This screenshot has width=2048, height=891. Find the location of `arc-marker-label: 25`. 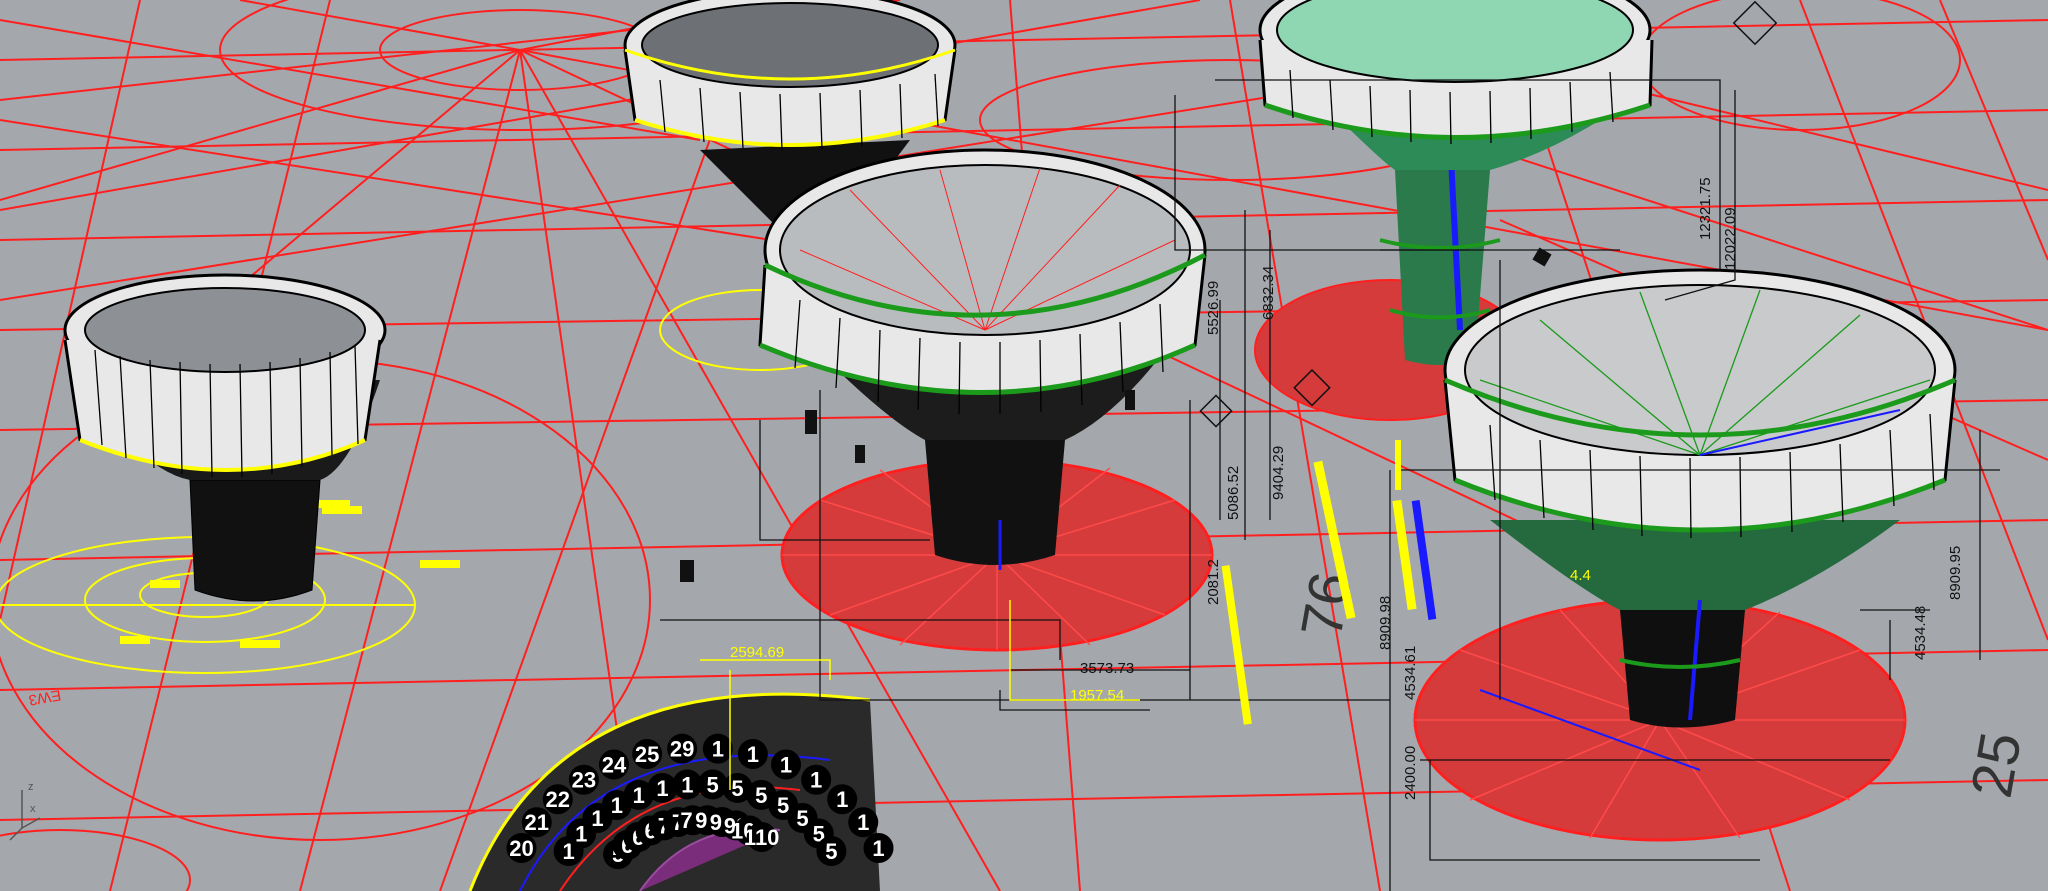

arc-marker-label: 25 is located at coordinates (647, 754).